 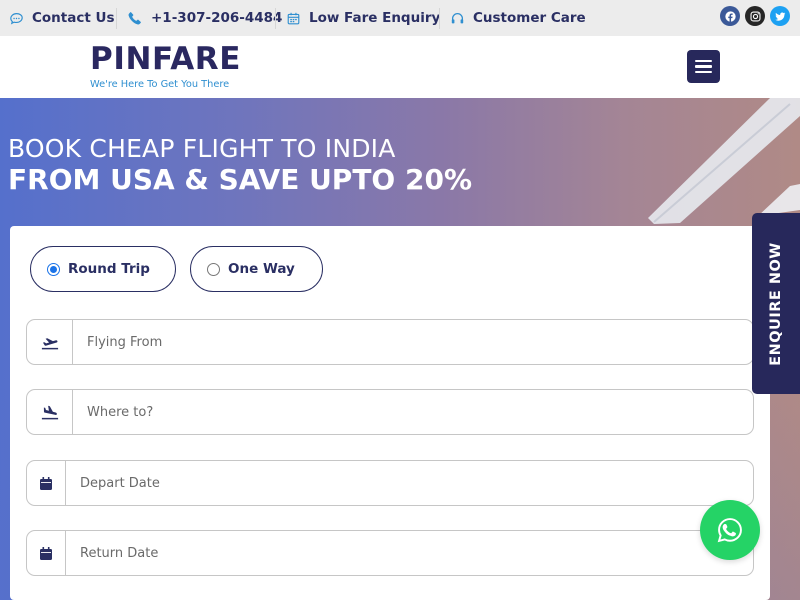 What do you see at coordinates (780, 16) in the screenshot?
I see `twitter-icon` at bounding box center [780, 16].